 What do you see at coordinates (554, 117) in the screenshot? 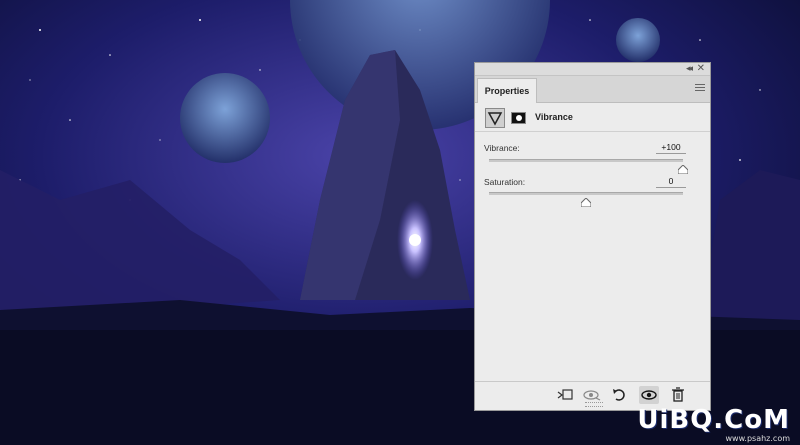
I see `adjustment-title: Vibrance` at bounding box center [554, 117].